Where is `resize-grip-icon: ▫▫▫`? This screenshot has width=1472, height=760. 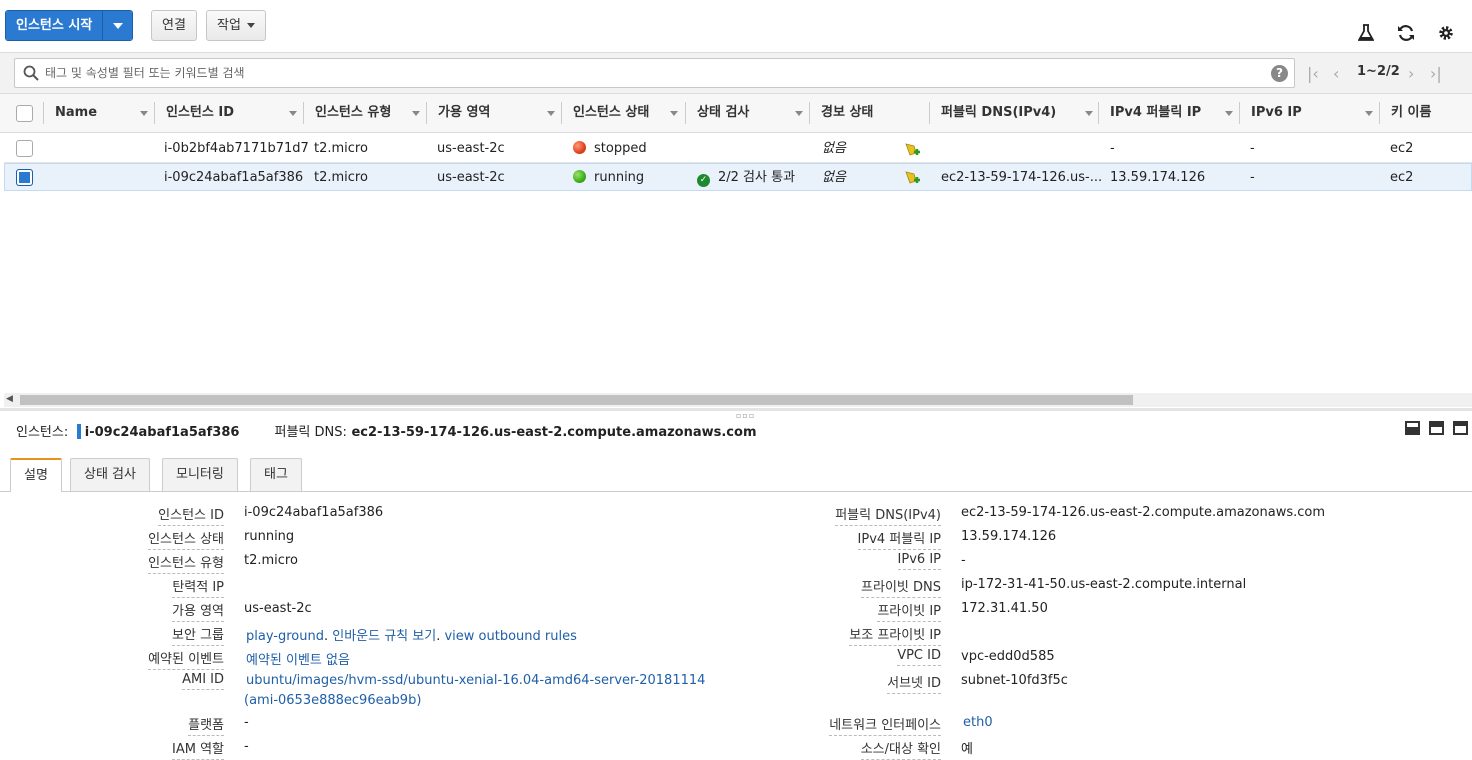 resize-grip-icon: ▫▫▫ is located at coordinates (745, 415).